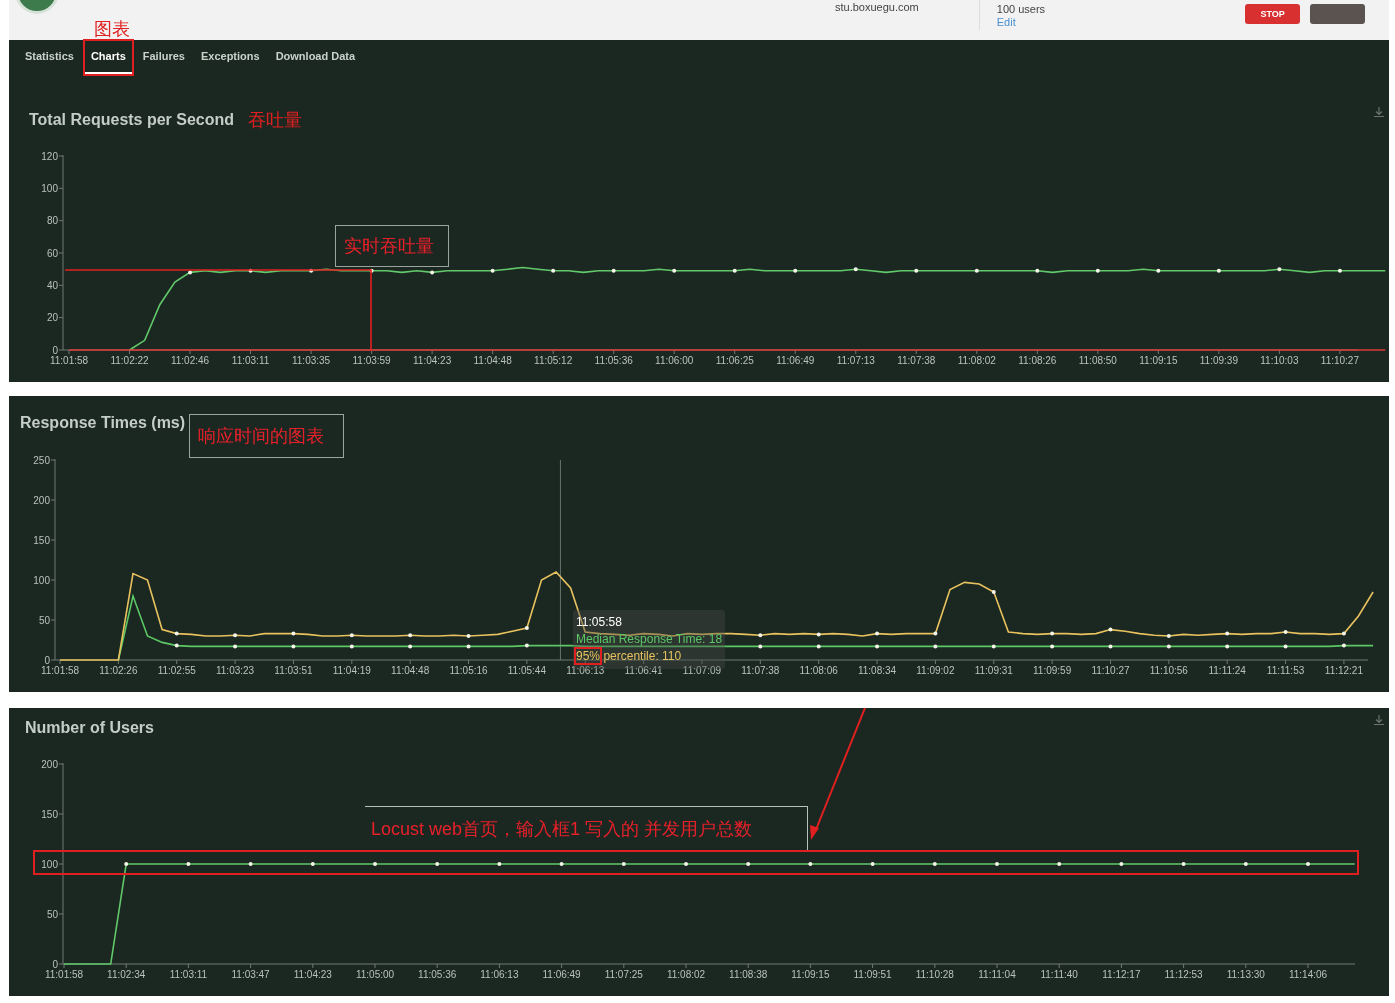  What do you see at coordinates (1273, 14) in the screenshot?
I see `stop-button: STOP` at bounding box center [1273, 14].